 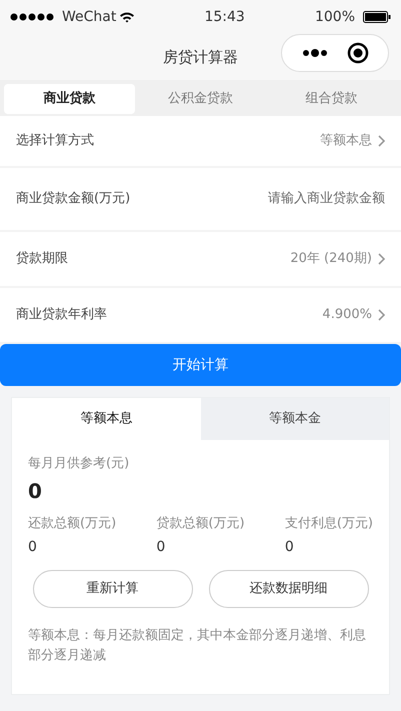 I want to click on field-label: 贷款期限, so click(x=42, y=259).